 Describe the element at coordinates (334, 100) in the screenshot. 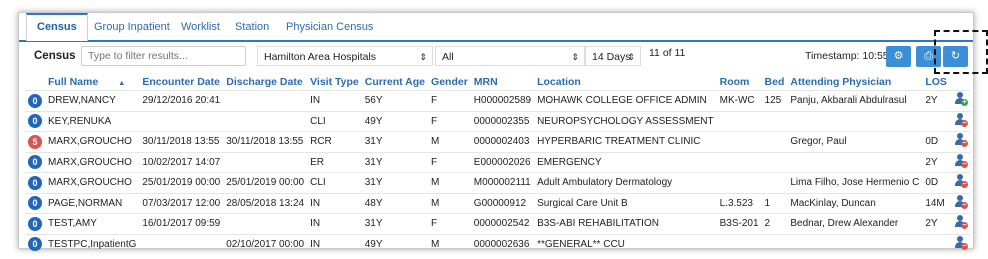

I see `cell-vt: IN` at that location.